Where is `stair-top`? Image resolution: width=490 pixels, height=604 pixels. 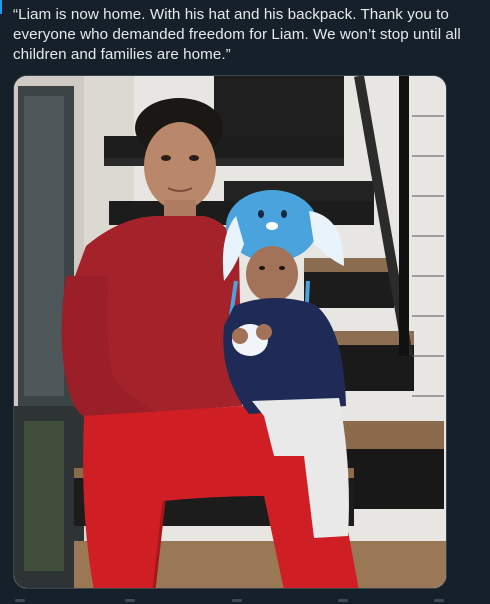 stair-top is located at coordinates (279, 106).